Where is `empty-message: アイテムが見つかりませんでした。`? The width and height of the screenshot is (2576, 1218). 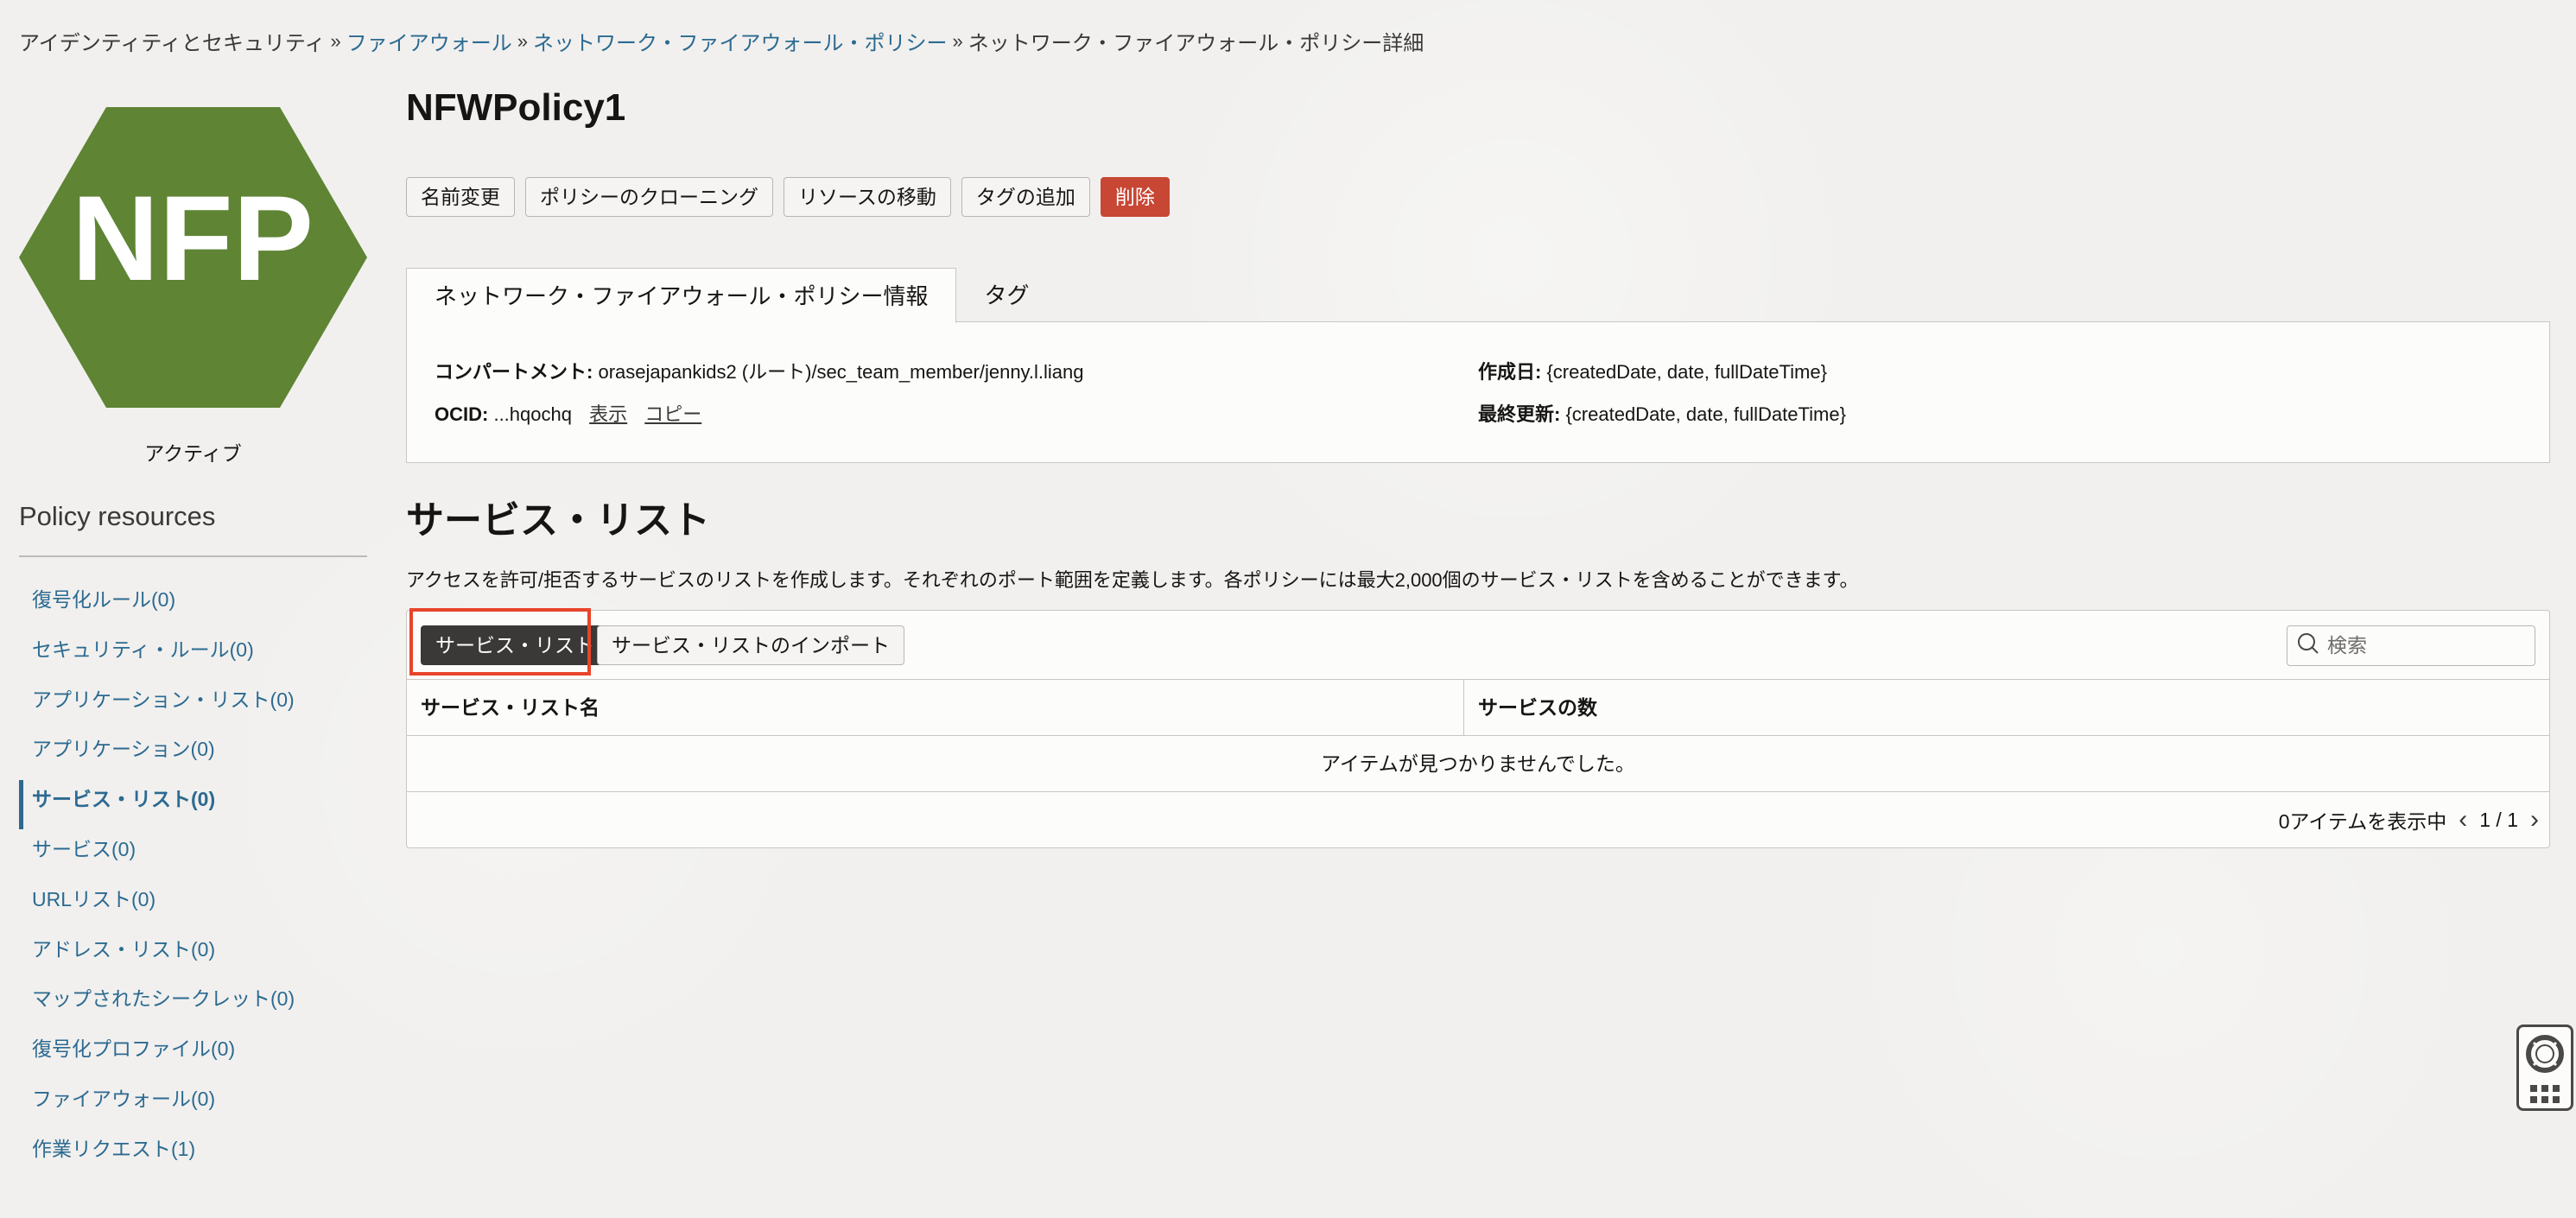
empty-message: アイテムが見つかりませんでした。 is located at coordinates (1478, 764).